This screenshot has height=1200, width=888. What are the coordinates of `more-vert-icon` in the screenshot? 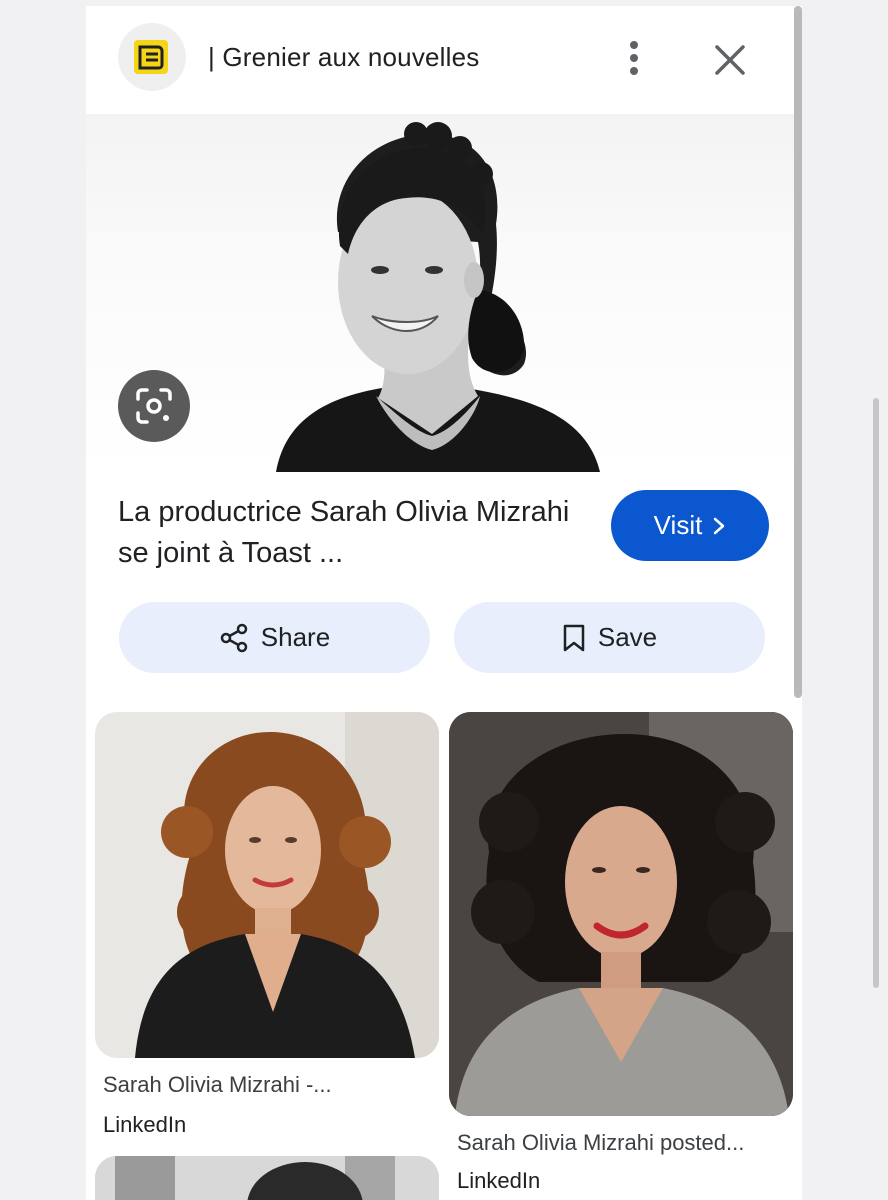 It's located at (634, 58).